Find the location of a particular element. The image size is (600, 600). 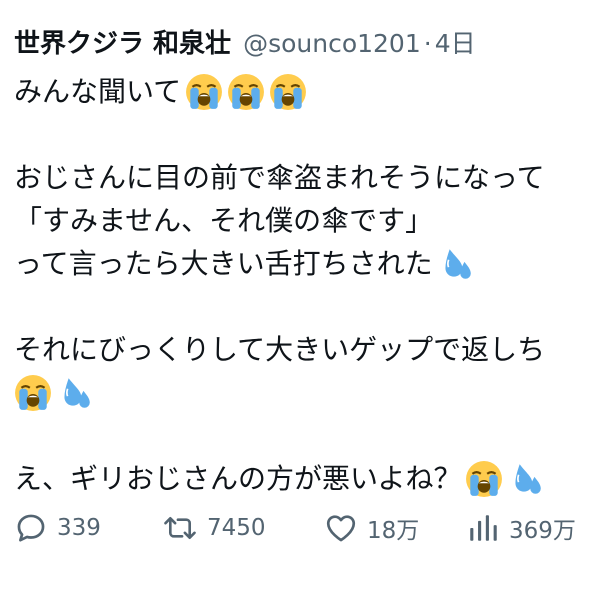

text-line: みんな聞いて is located at coordinates (304, 91).